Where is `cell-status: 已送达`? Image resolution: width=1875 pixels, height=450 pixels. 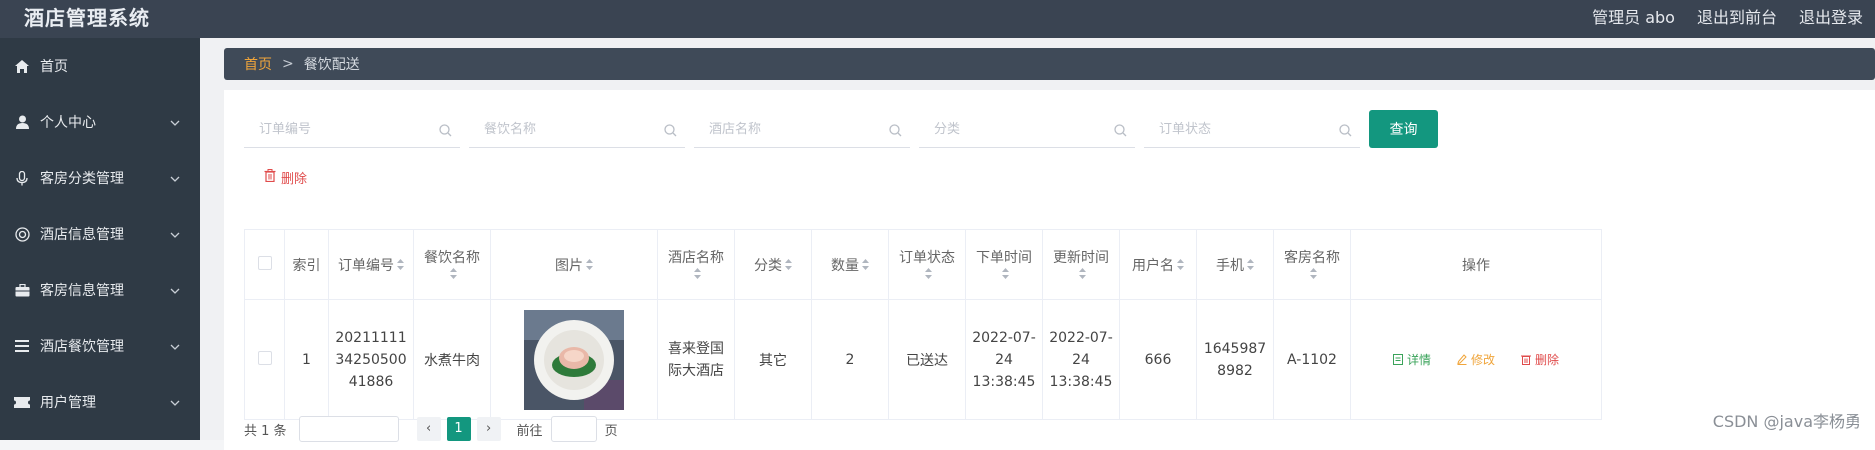 cell-status: 已送达 is located at coordinates (927, 360).